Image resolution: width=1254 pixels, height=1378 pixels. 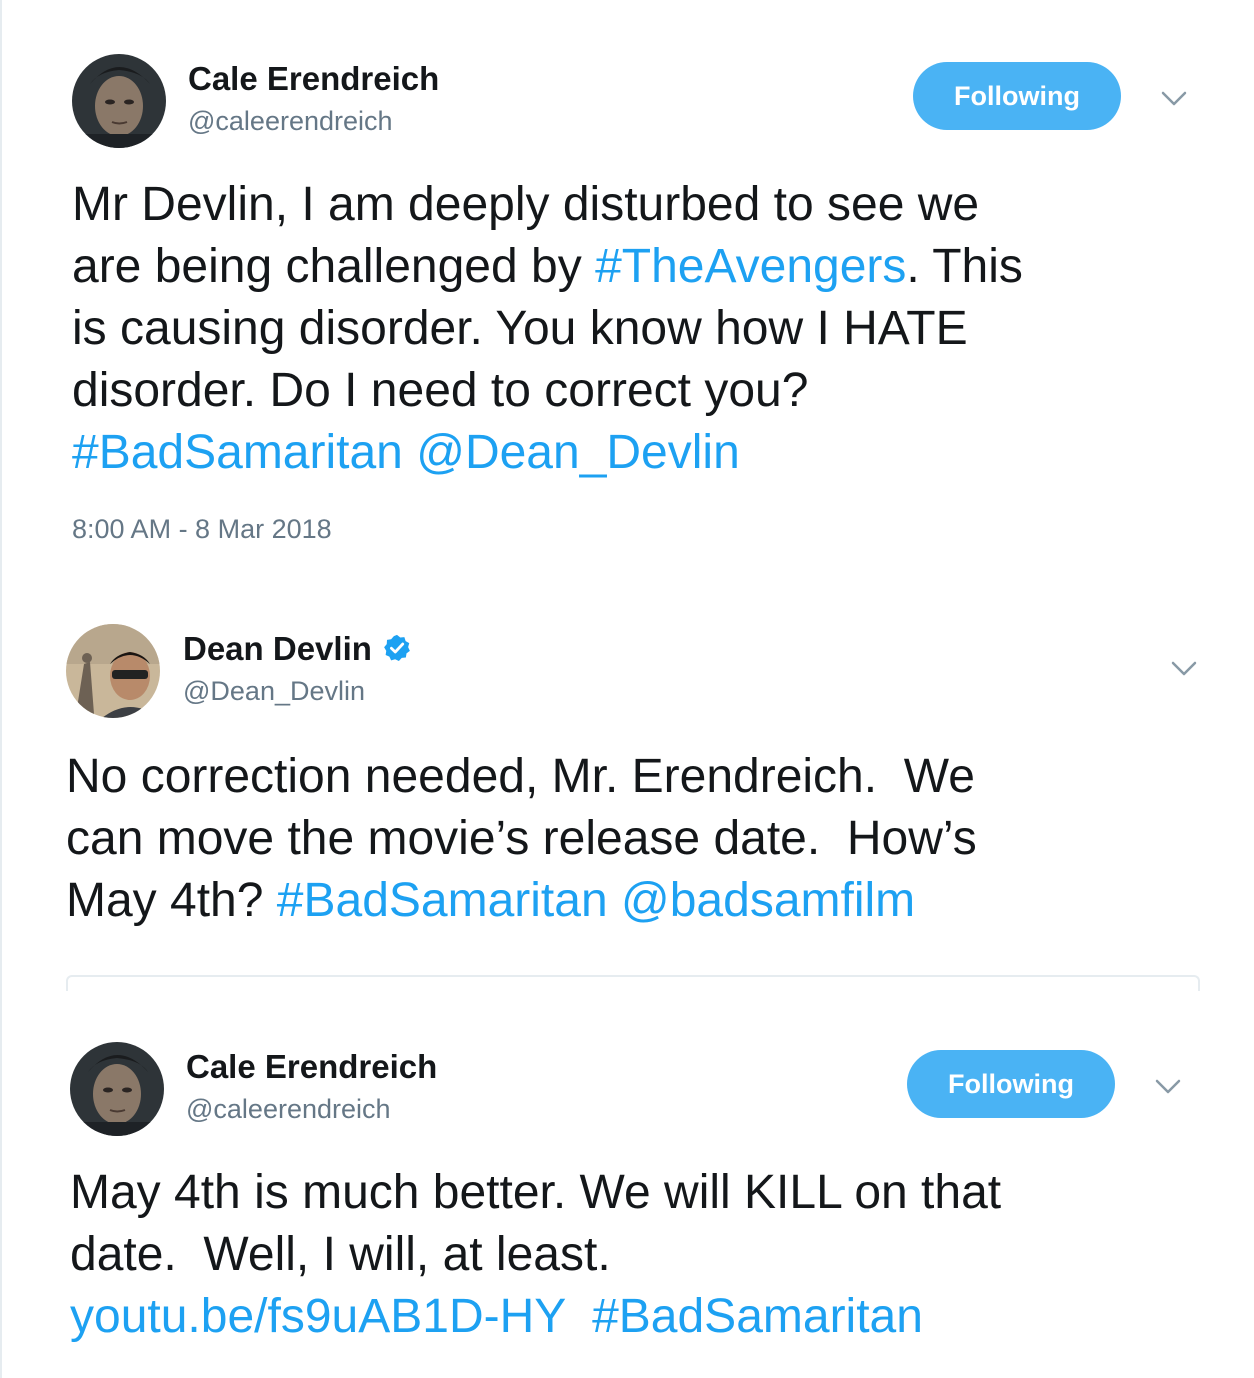 I want to click on verified-badge-icon, so click(x=397, y=648).